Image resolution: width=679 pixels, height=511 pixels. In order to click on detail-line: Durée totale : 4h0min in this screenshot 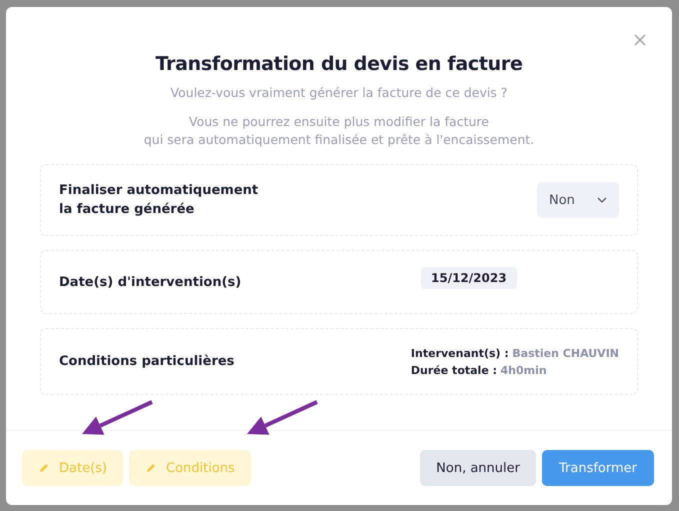, I will do `click(479, 370)`.